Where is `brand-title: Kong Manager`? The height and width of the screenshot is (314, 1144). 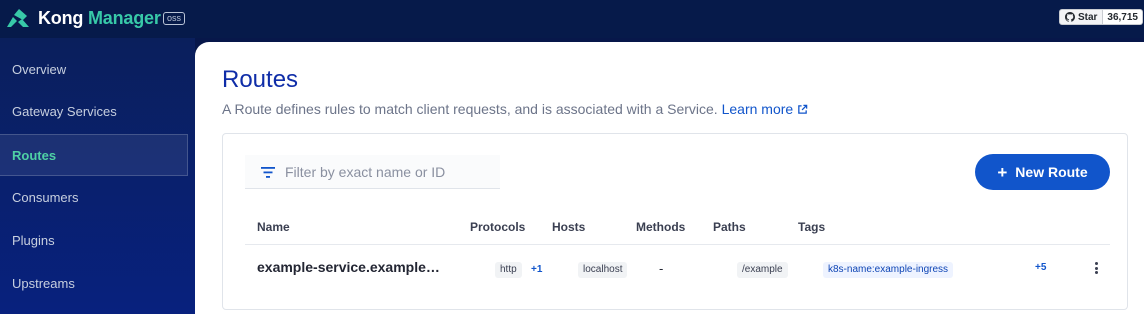
brand-title: Kong Manager is located at coordinates (99, 18).